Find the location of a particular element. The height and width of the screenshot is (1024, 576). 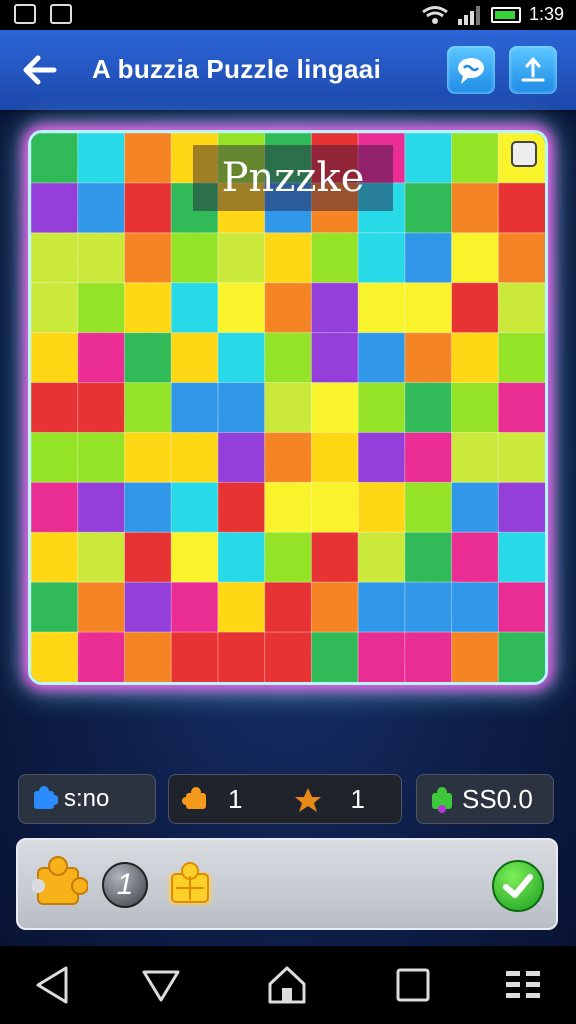

home-triangle-icon is located at coordinates (161, 986).